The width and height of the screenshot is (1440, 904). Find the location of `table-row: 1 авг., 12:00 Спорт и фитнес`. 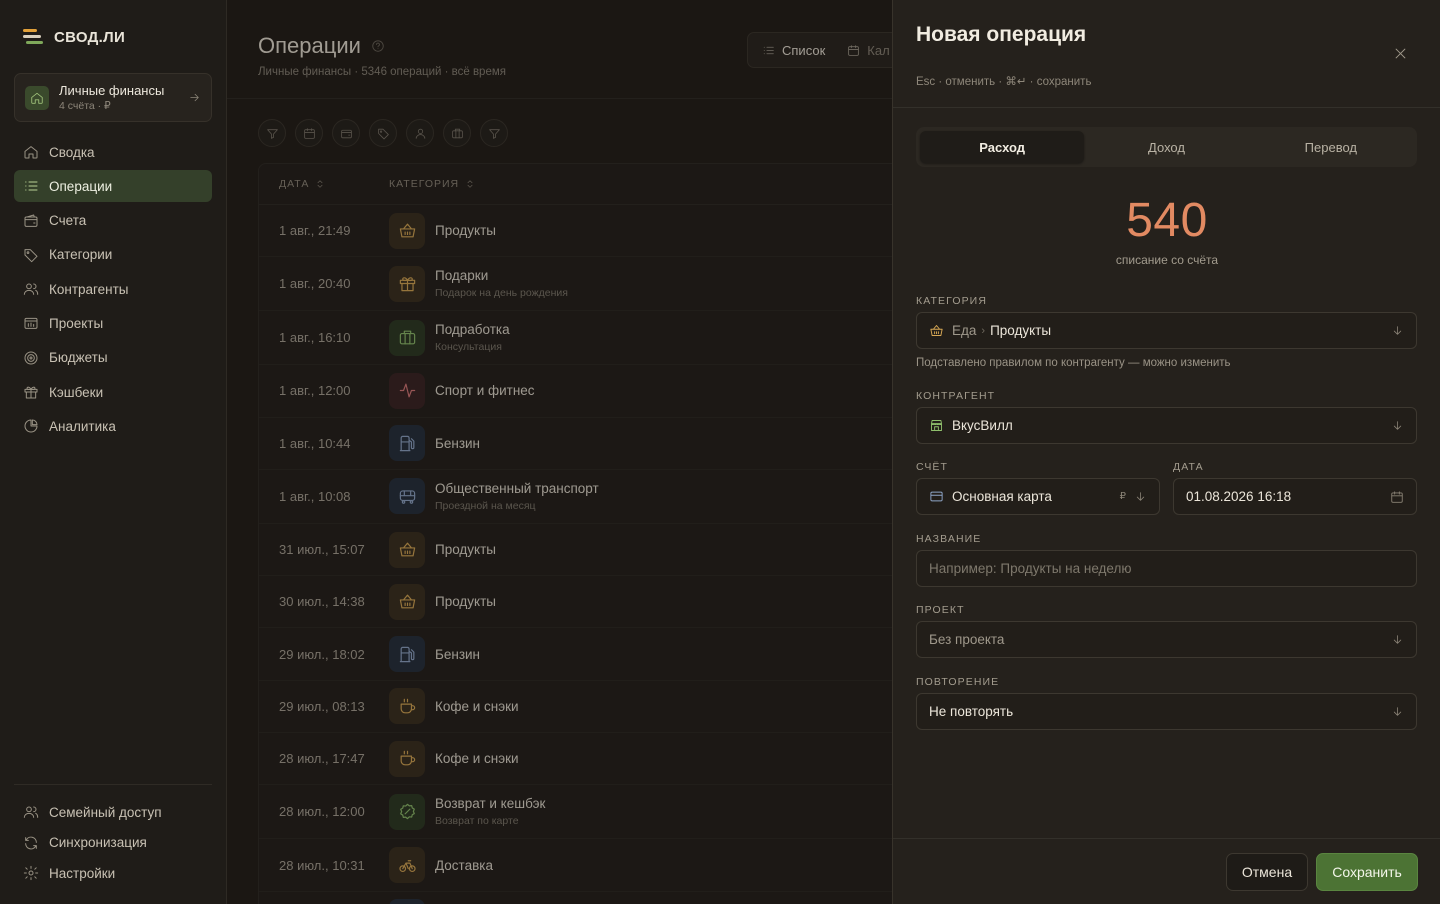

table-row: 1 авг., 12:00 Спорт и фитнес is located at coordinates (608, 391).